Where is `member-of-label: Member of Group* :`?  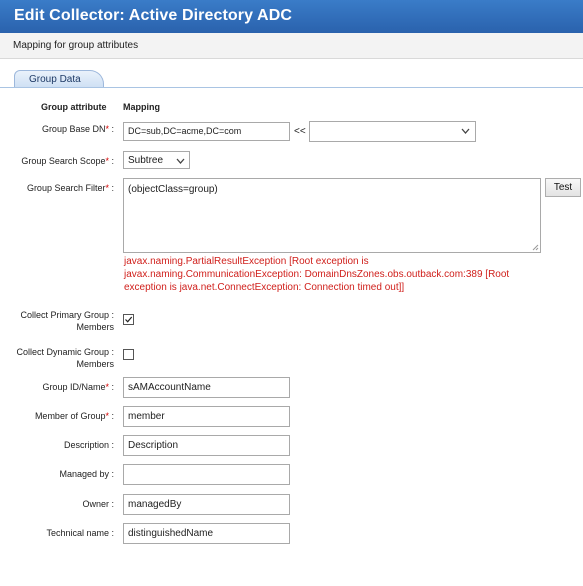
member-of-label: Member of Group* : is located at coordinates (74, 416).